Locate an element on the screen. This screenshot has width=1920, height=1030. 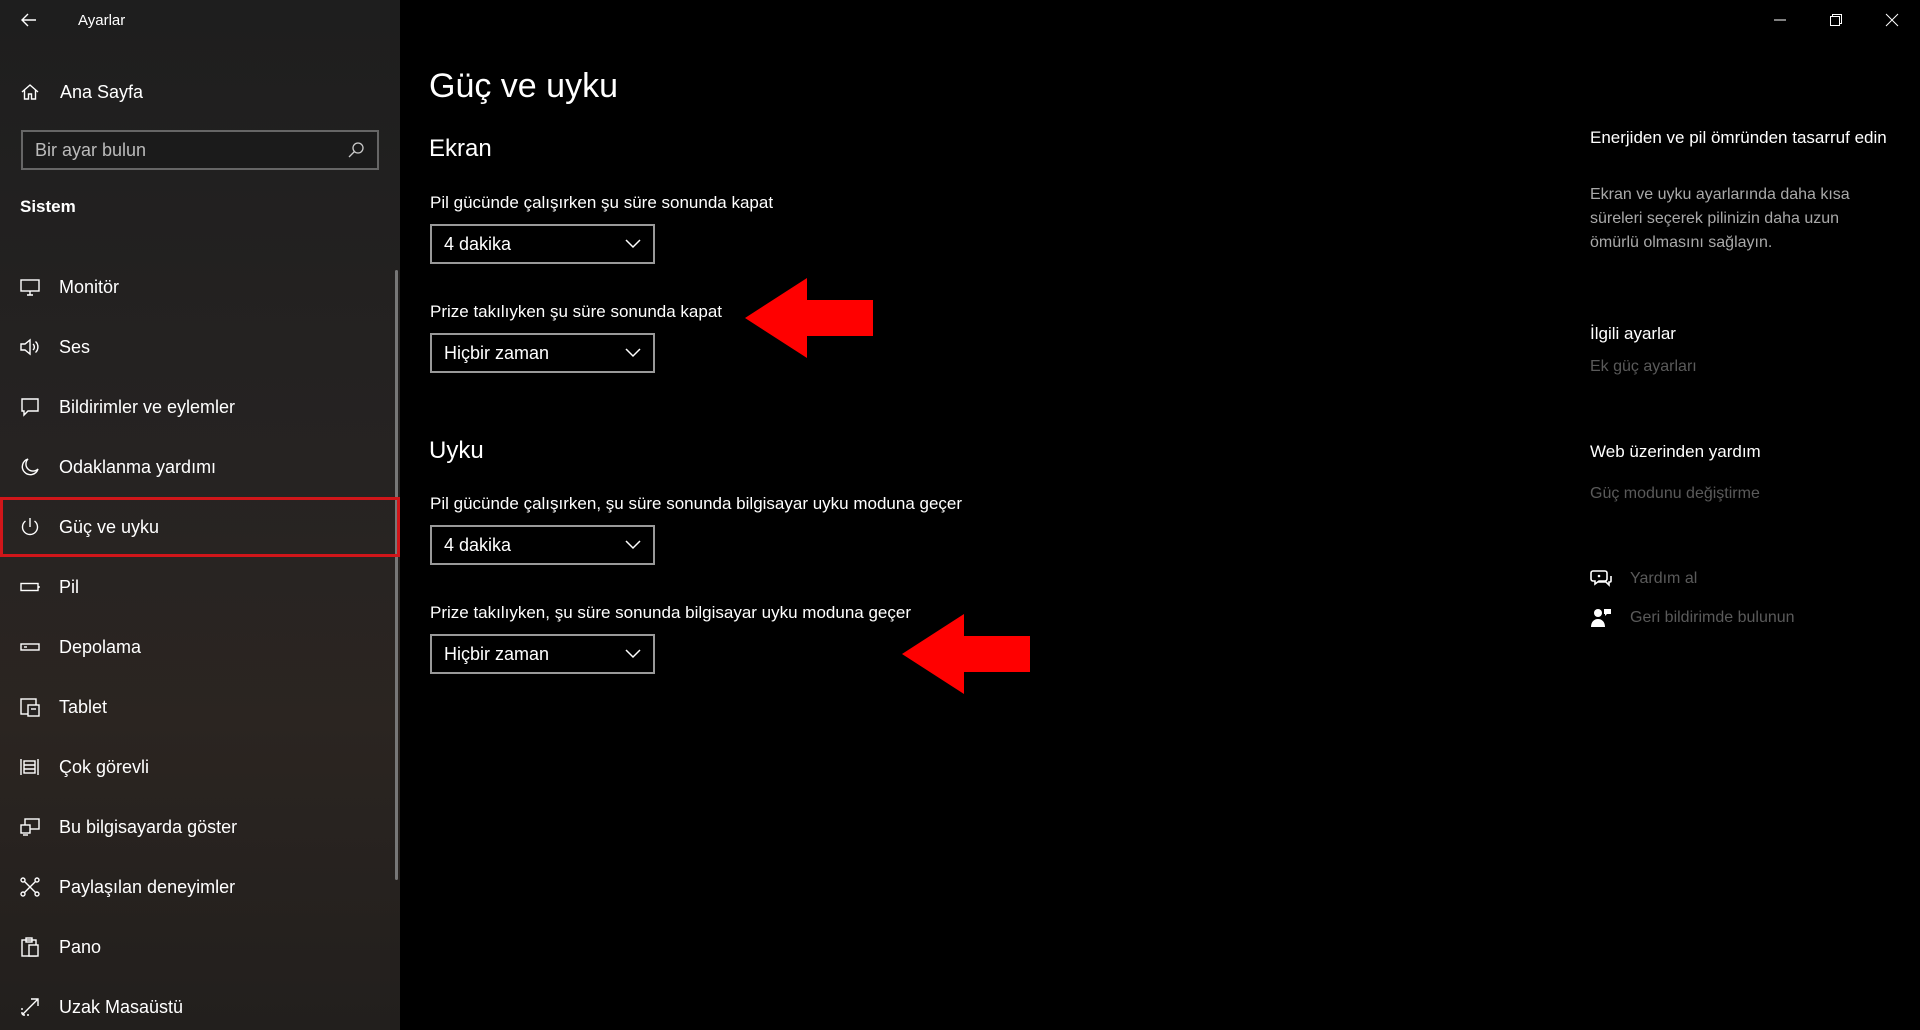
remote-desktop-icon is located at coordinates (30, 1007).